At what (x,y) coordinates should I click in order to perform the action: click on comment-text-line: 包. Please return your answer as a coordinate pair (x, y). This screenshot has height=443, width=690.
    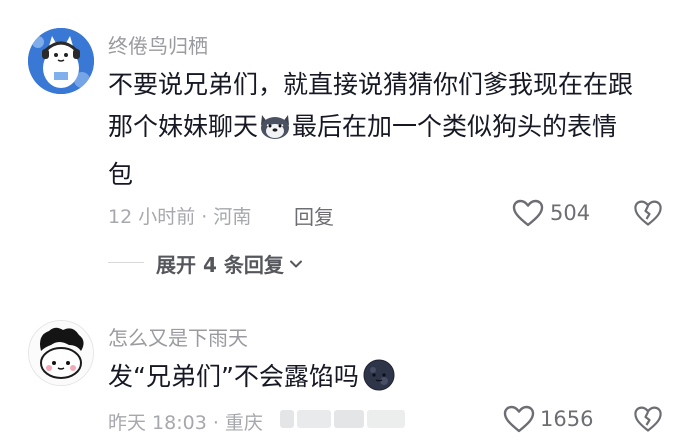
    Looking at the image, I should click on (121, 174).